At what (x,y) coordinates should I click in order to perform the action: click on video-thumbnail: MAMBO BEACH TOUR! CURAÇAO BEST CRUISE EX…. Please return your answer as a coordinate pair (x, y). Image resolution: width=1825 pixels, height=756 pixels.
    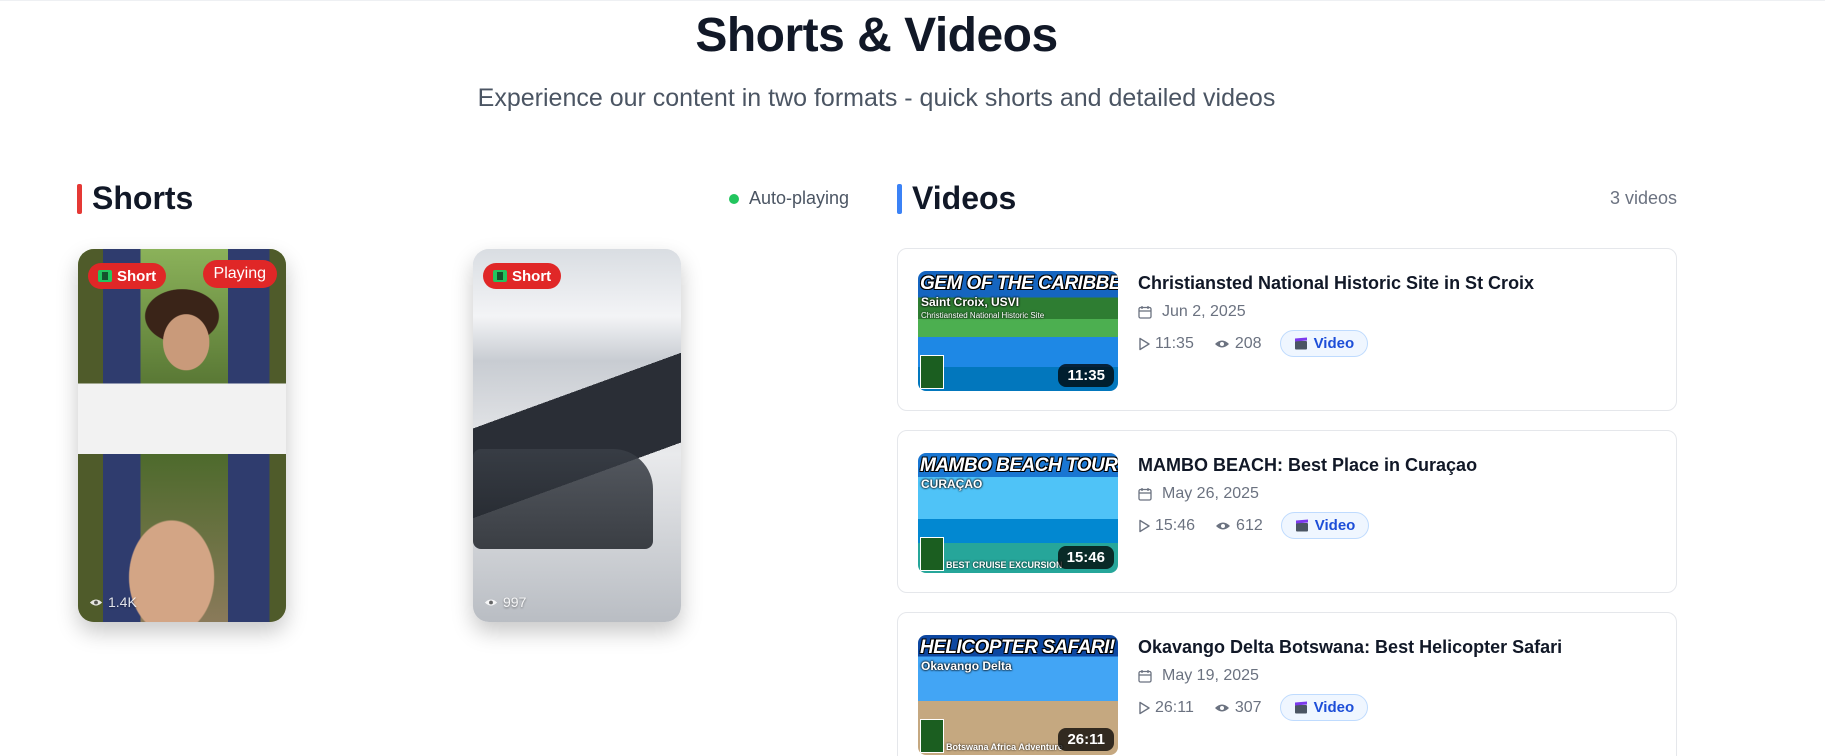
    Looking at the image, I should click on (1018, 513).